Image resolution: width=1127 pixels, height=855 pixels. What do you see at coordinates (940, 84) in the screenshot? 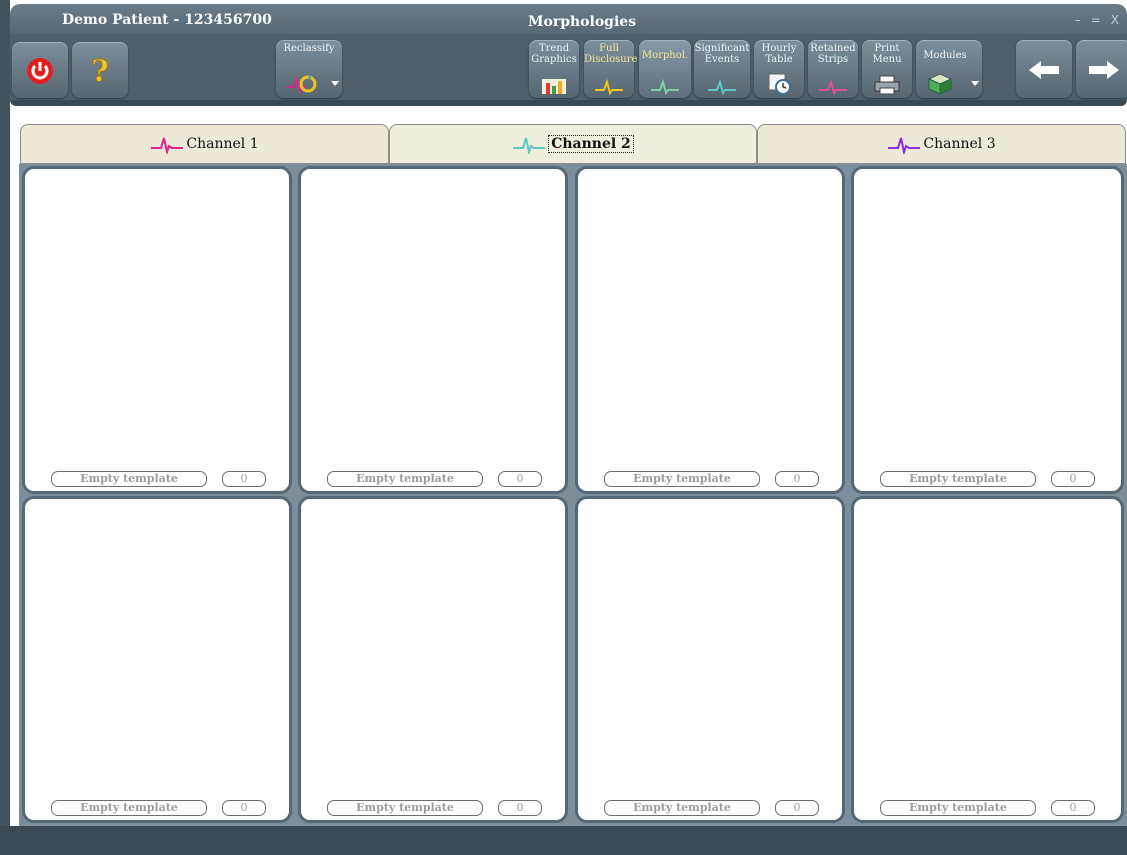
I see `modules-puzzle-icon` at bounding box center [940, 84].